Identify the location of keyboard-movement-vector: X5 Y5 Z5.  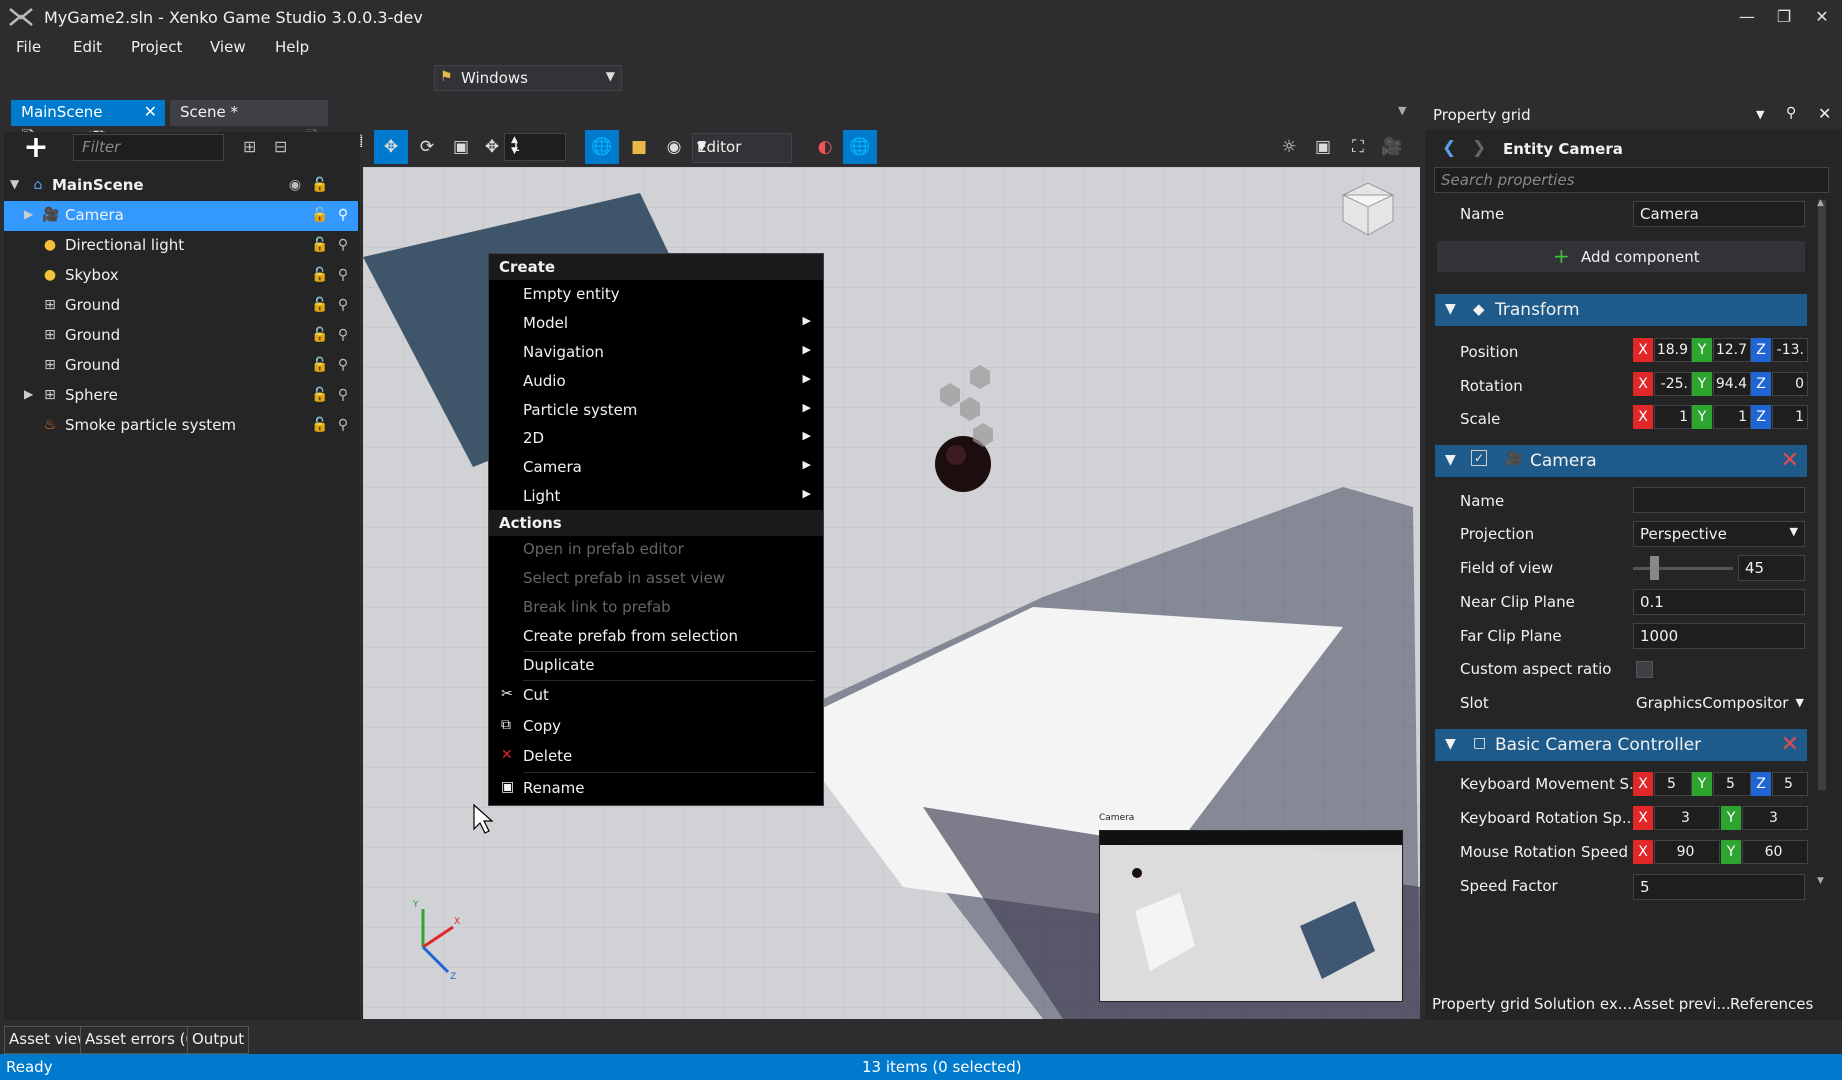
(1720, 784).